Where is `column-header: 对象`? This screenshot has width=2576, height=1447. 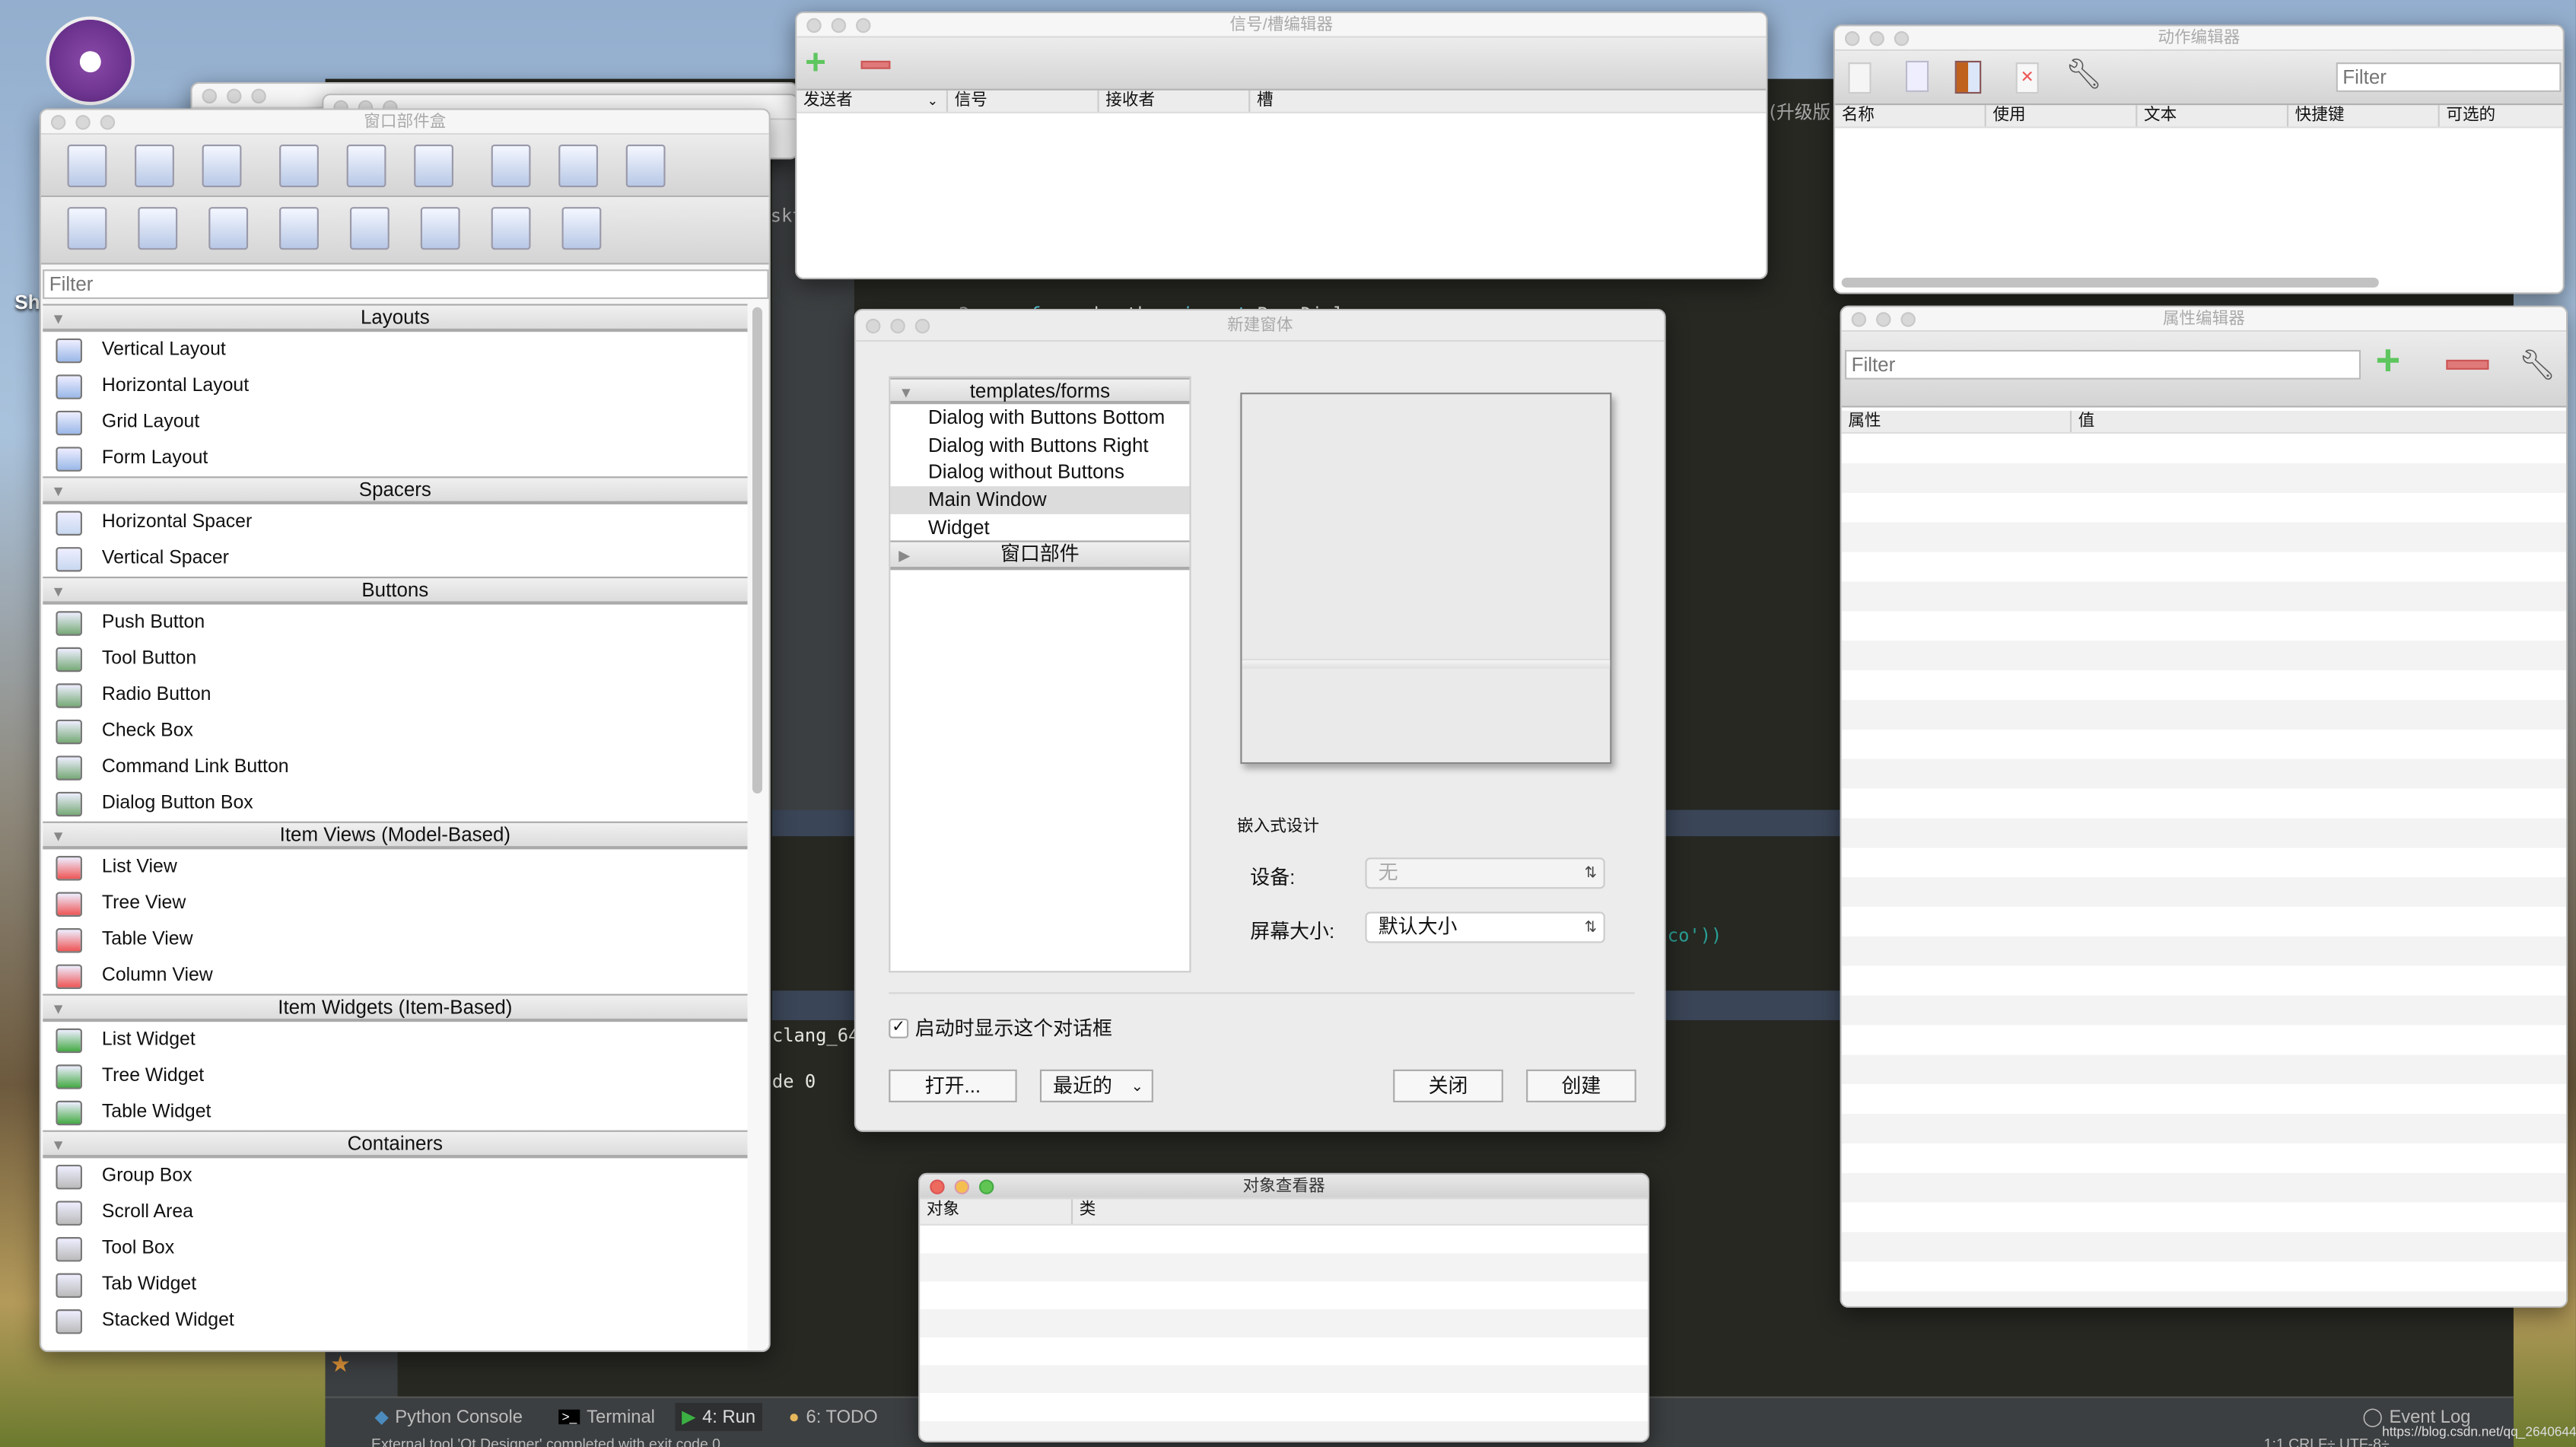
column-header: 对象 is located at coordinates (997, 1211).